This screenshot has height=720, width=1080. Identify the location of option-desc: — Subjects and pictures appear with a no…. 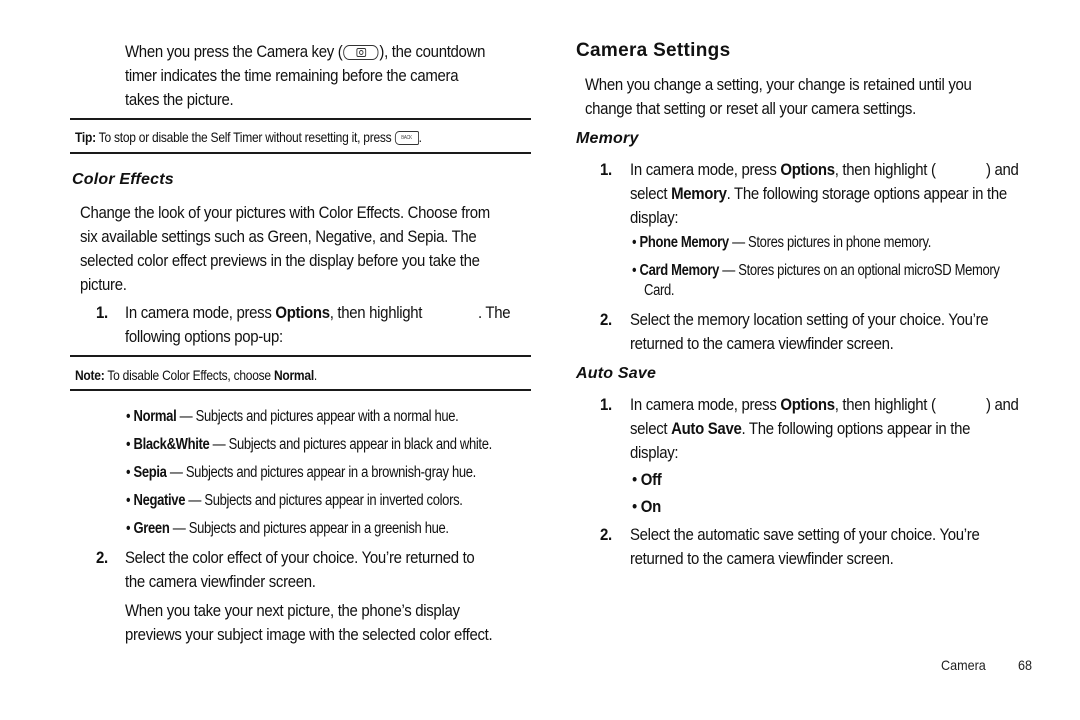
(317, 416).